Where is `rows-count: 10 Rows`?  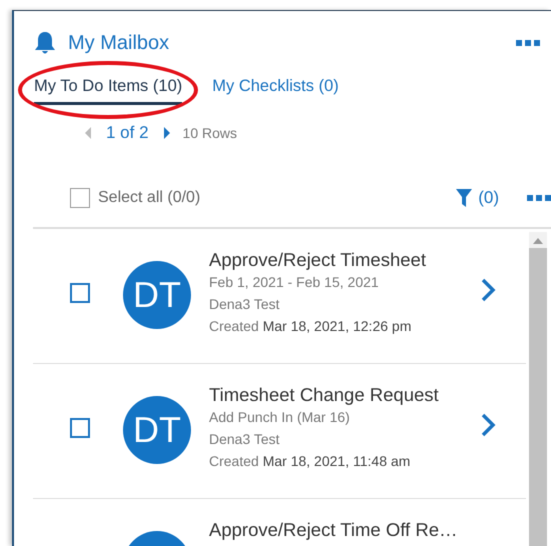 rows-count: 10 Rows is located at coordinates (210, 133).